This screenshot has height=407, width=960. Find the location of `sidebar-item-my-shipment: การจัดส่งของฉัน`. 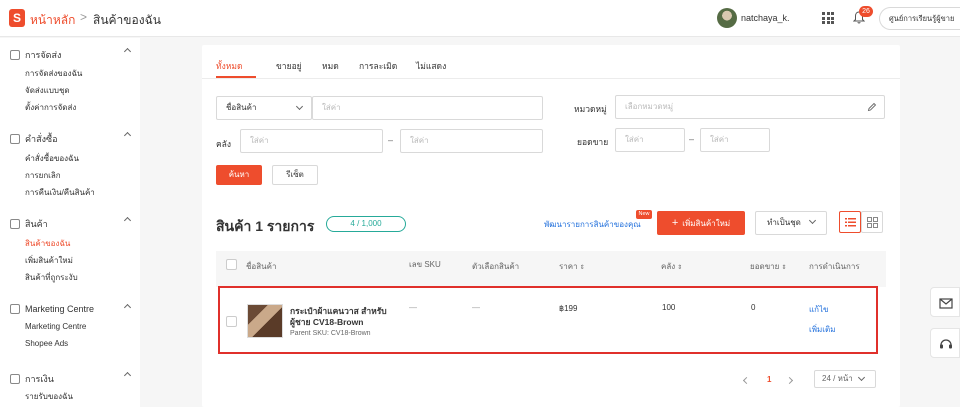

sidebar-item-my-shipment: การจัดส่งของฉัน is located at coordinates (53, 73).